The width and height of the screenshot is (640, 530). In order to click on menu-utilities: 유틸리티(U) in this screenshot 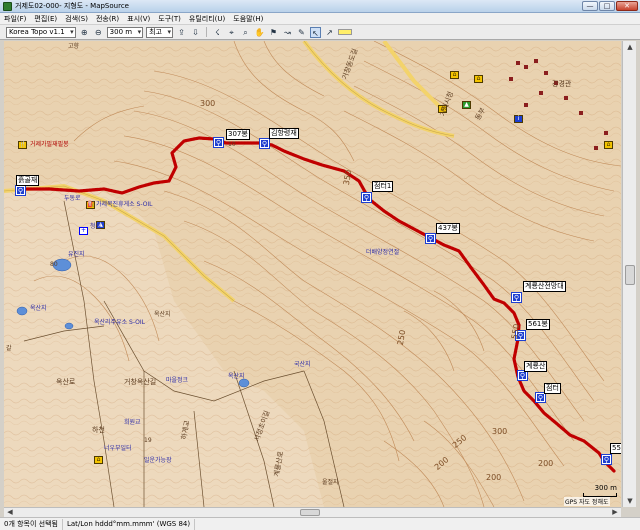, I will do `click(207, 19)`.